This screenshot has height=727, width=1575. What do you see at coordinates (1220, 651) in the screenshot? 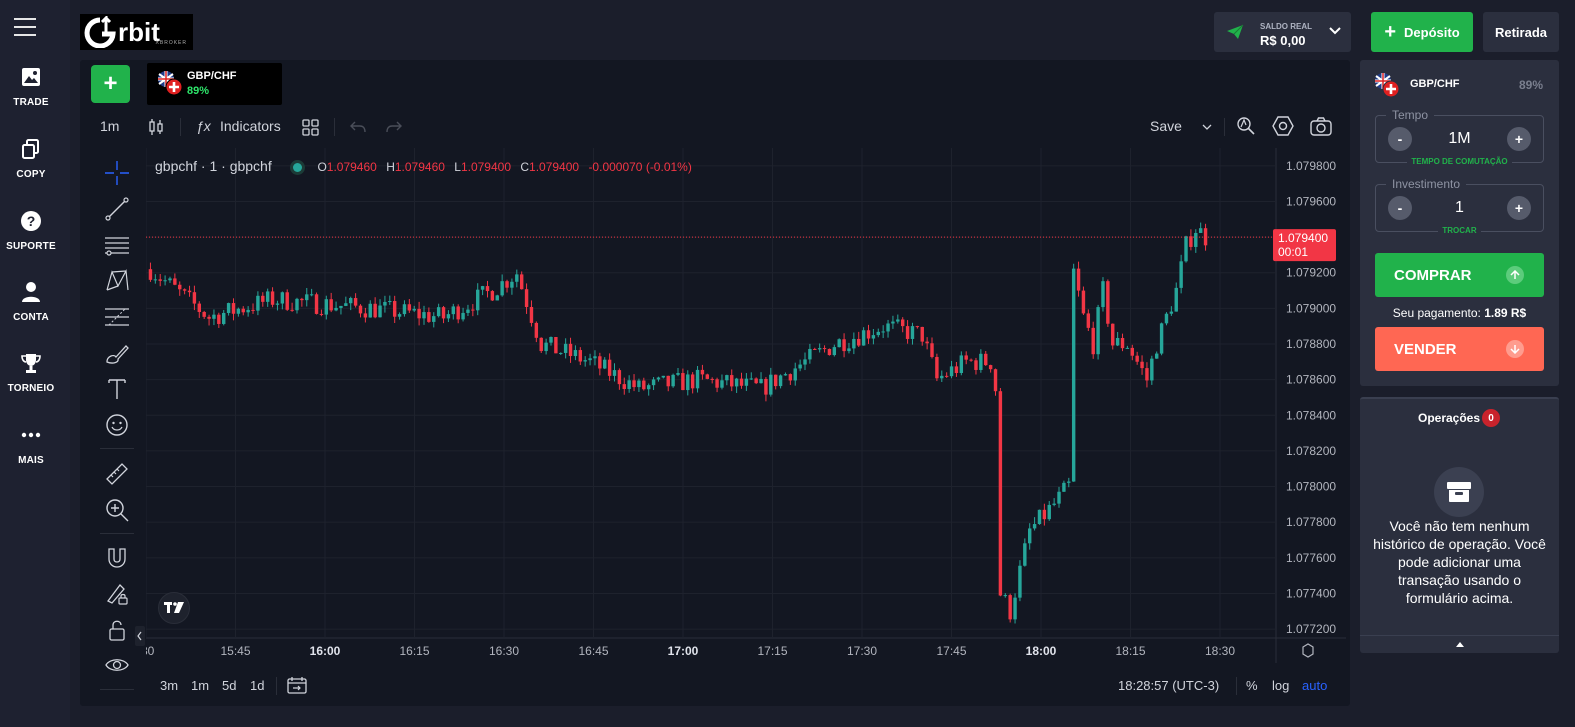
I see `time-tick-label: 18:30` at bounding box center [1220, 651].